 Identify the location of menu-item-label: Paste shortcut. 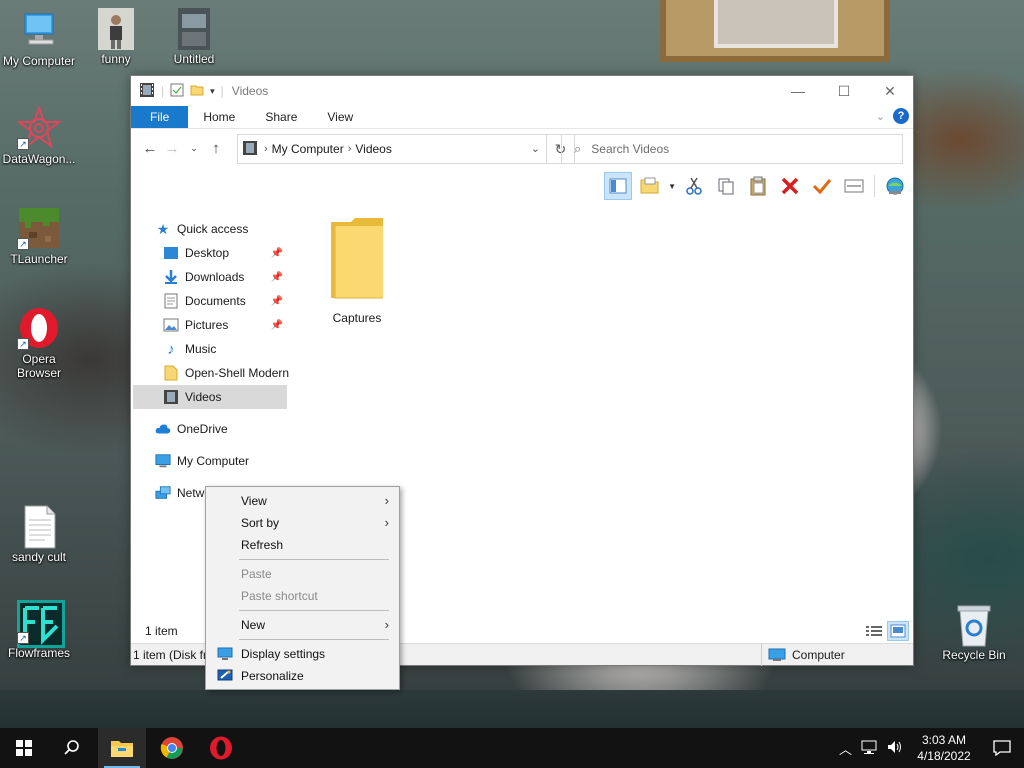
(279, 596).